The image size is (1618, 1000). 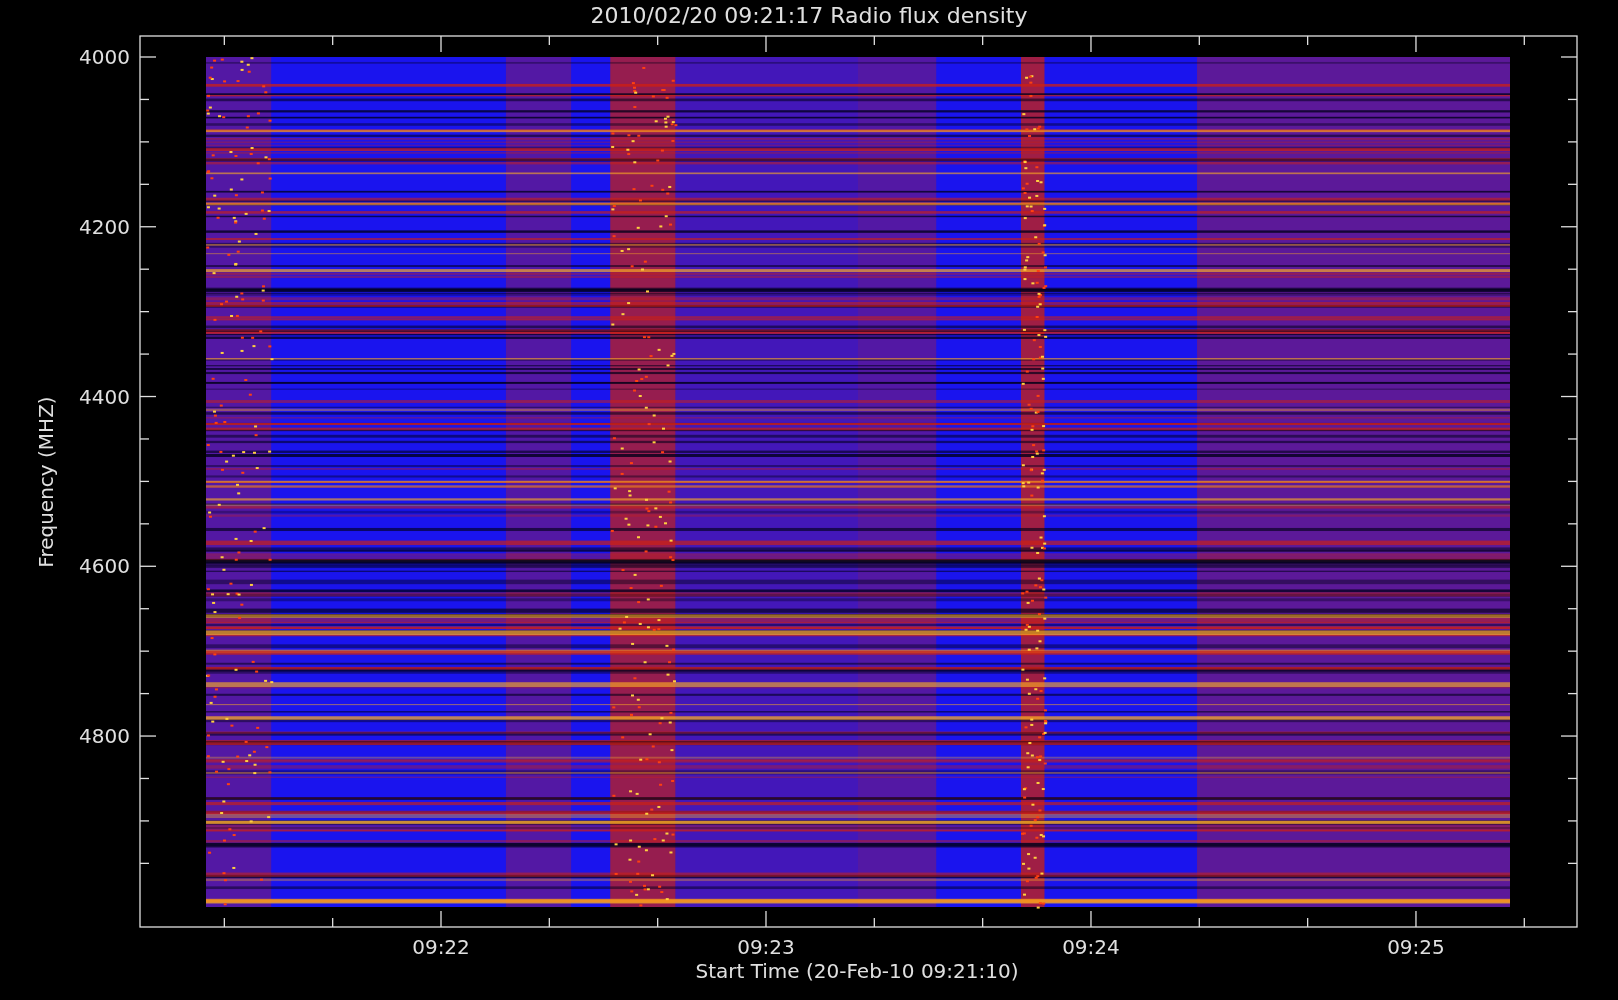 I want to click on chart-title: 2010/02/20 09:21:17 Radio flux density, so click(x=809, y=15).